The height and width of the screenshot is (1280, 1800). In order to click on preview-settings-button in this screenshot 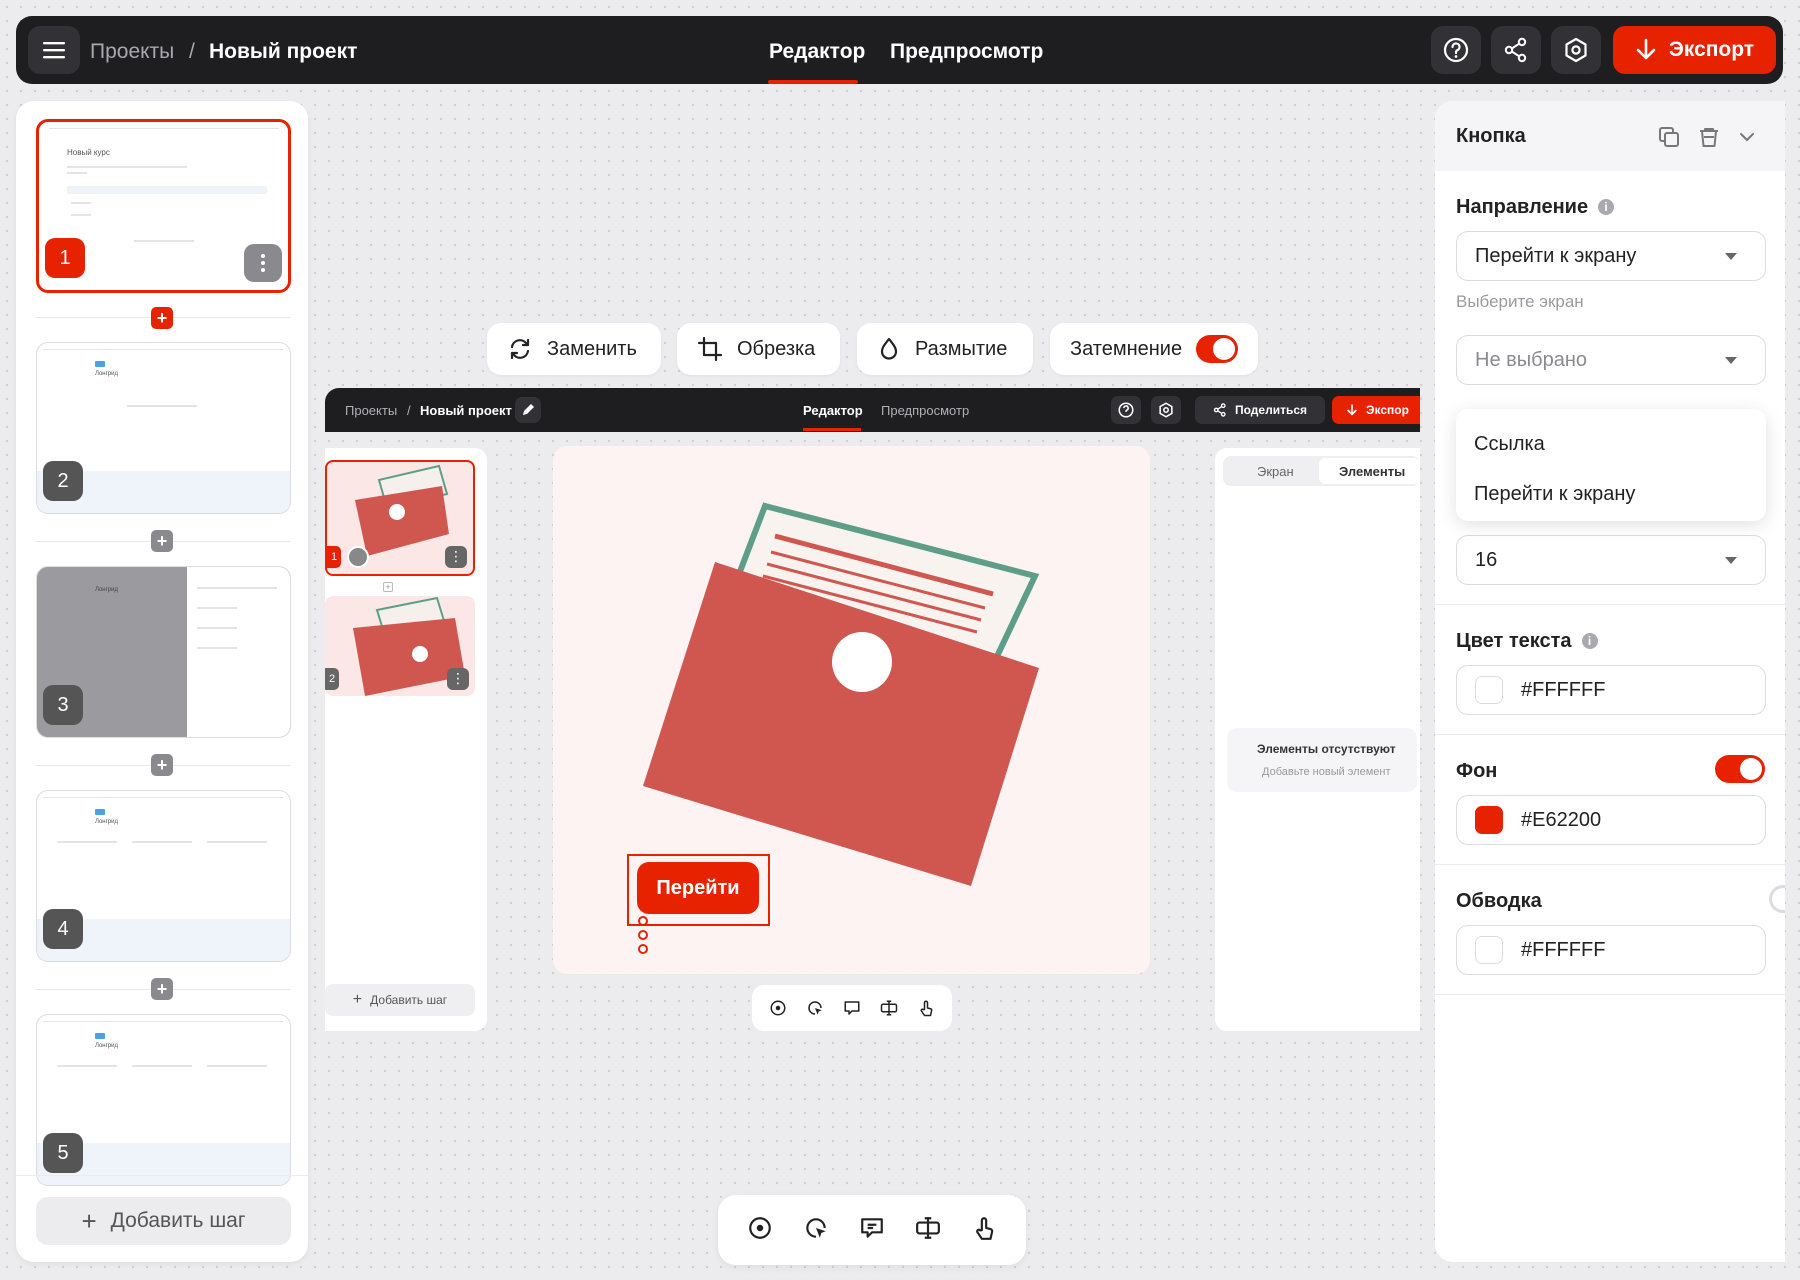, I will do `click(1166, 410)`.